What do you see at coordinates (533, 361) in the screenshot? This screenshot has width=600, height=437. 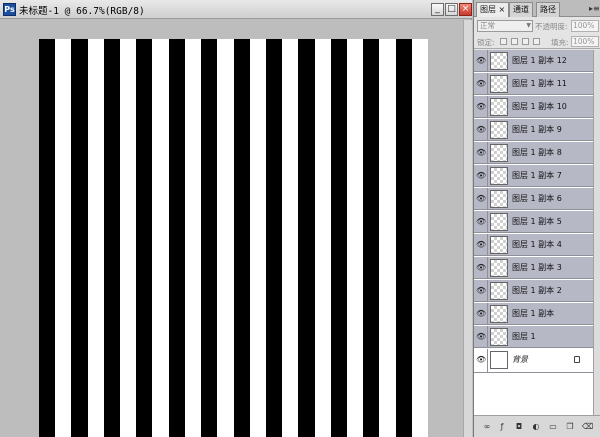 I see `layer-row-background: 👁 背景` at bounding box center [533, 361].